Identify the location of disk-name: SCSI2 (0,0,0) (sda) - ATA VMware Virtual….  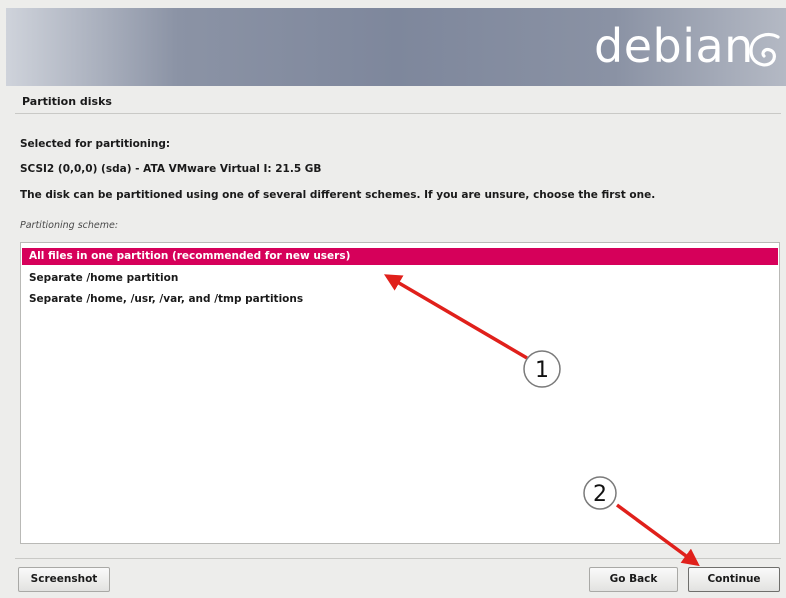
(171, 169).